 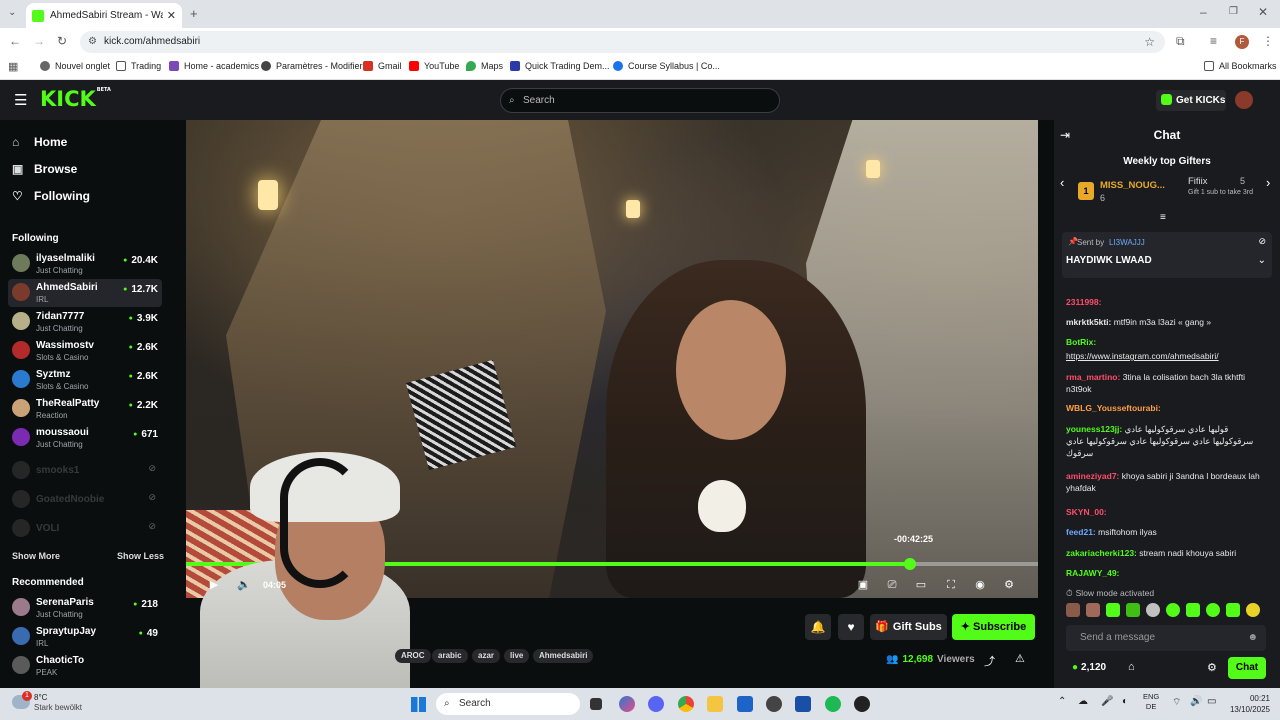 What do you see at coordinates (851, 627) in the screenshot?
I see `follow-button: ♥` at bounding box center [851, 627].